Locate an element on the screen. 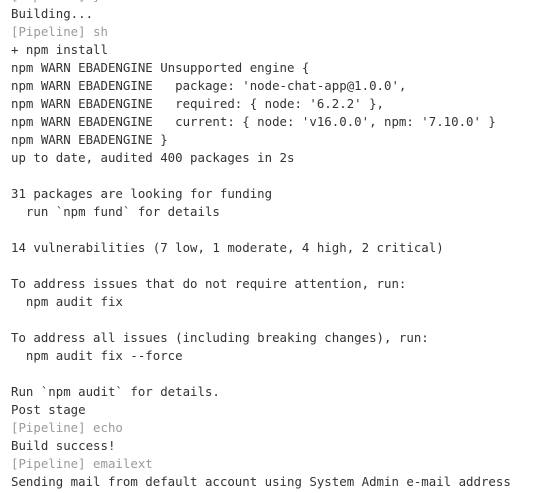 Image resolution: width=538 pixels, height=493 pixels. console-line: npm audit fix --force is located at coordinates (97, 355).